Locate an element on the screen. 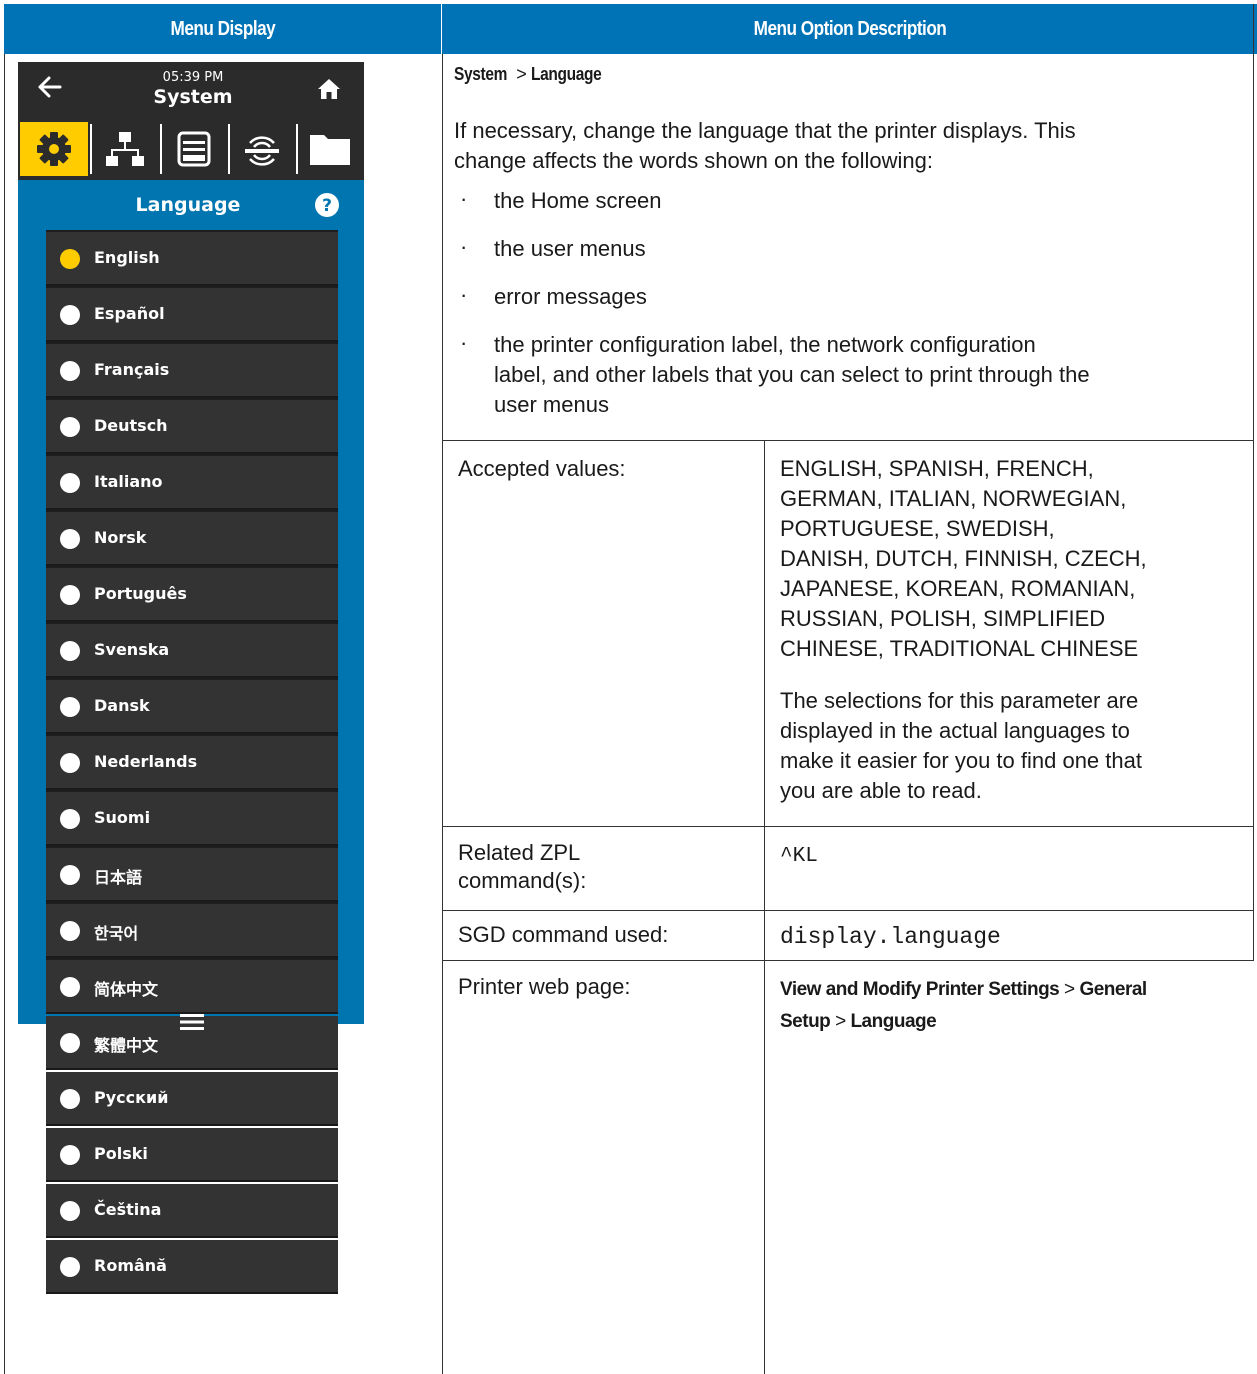 This screenshot has width=1257, height=1374. language-option: Svenska is located at coordinates (192, 651).